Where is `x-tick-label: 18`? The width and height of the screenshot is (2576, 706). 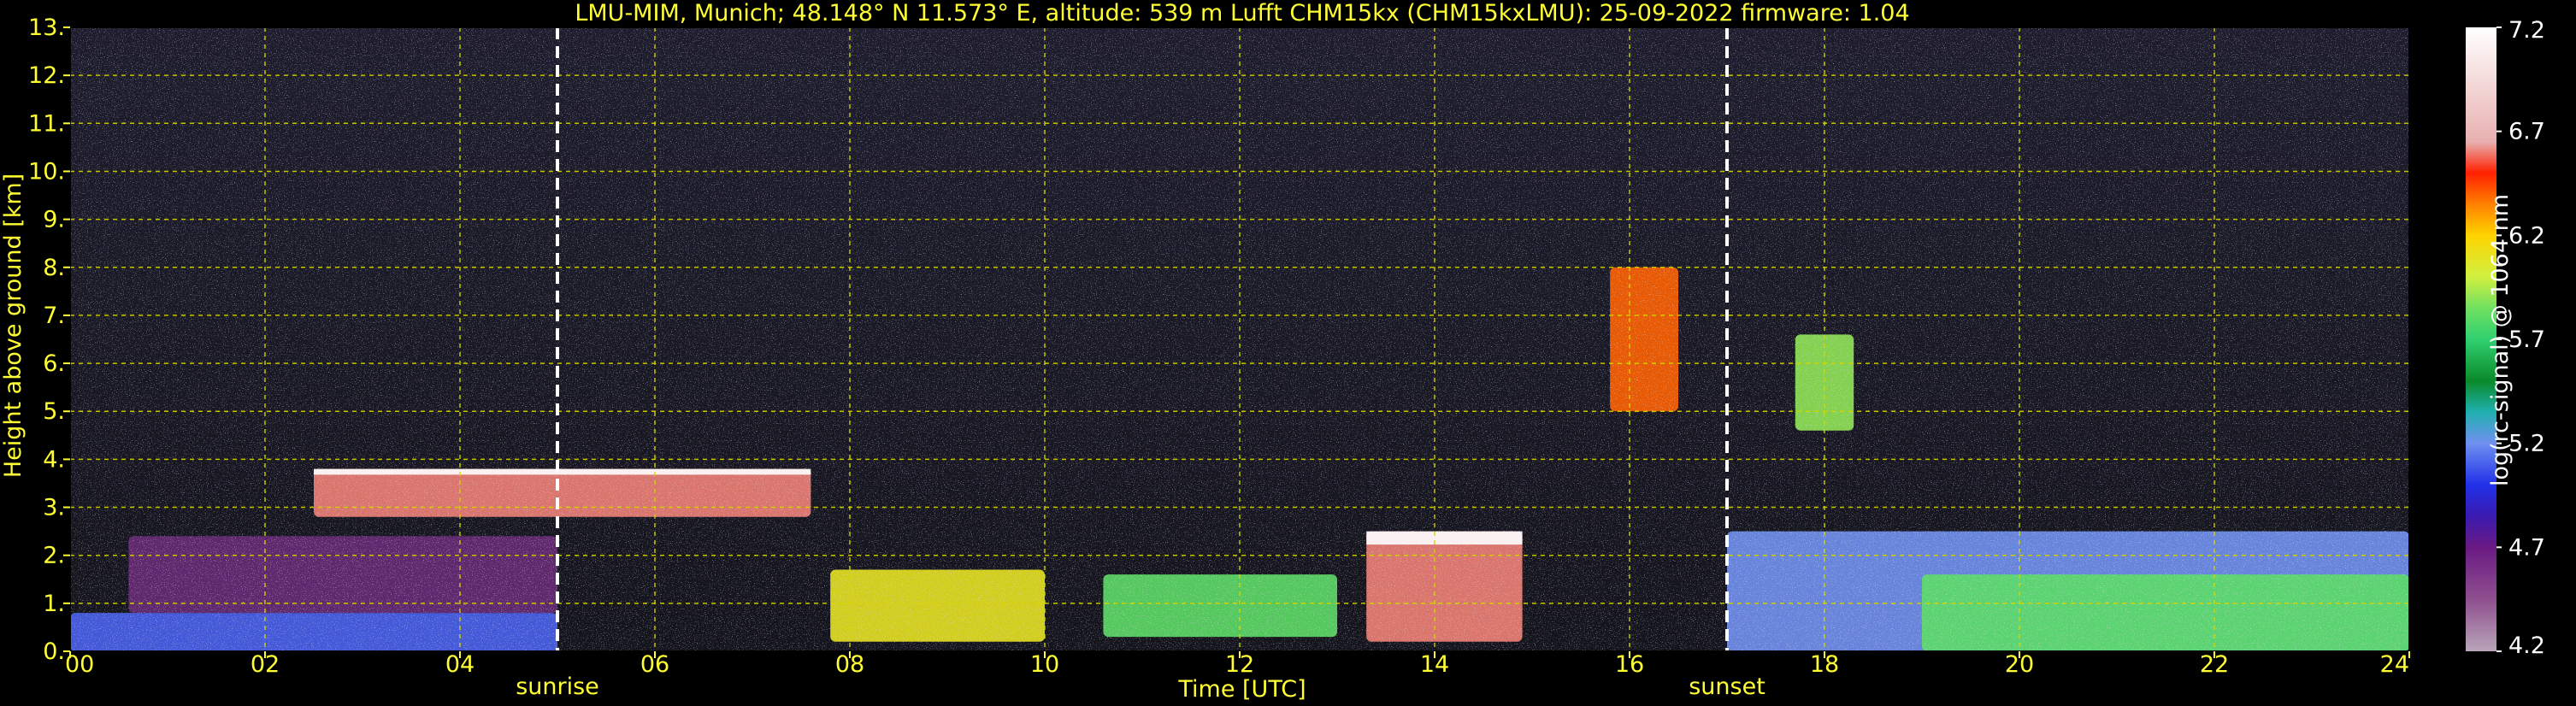
x-tick-label: 18 is located at coordinates (1825, 664).